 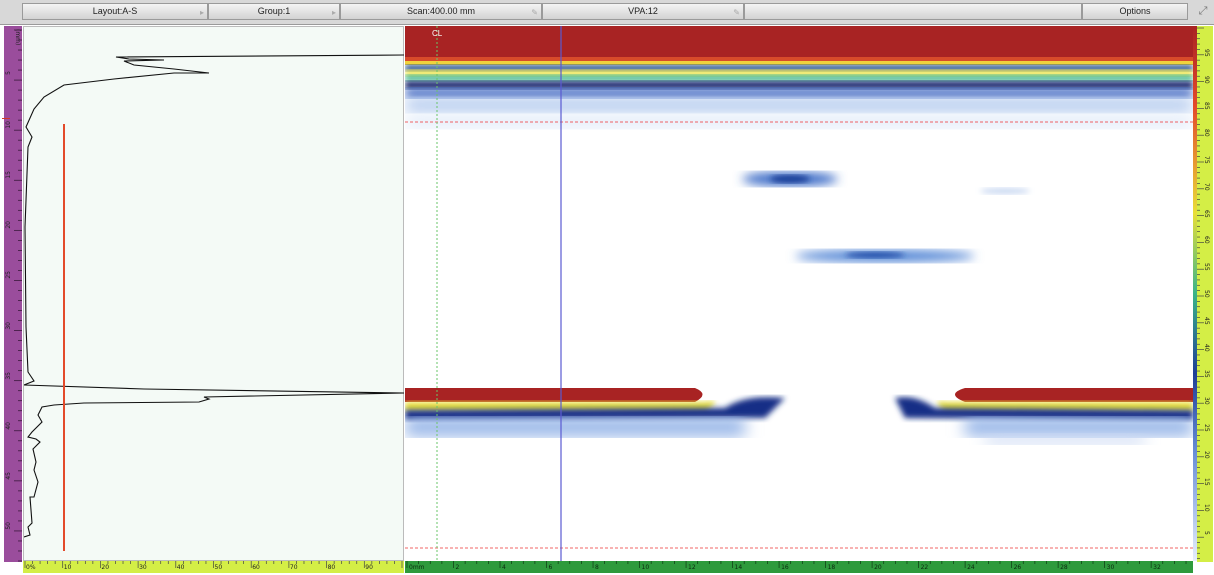 I want to click on index-tick-label: 8, so click(x=597, y=567).